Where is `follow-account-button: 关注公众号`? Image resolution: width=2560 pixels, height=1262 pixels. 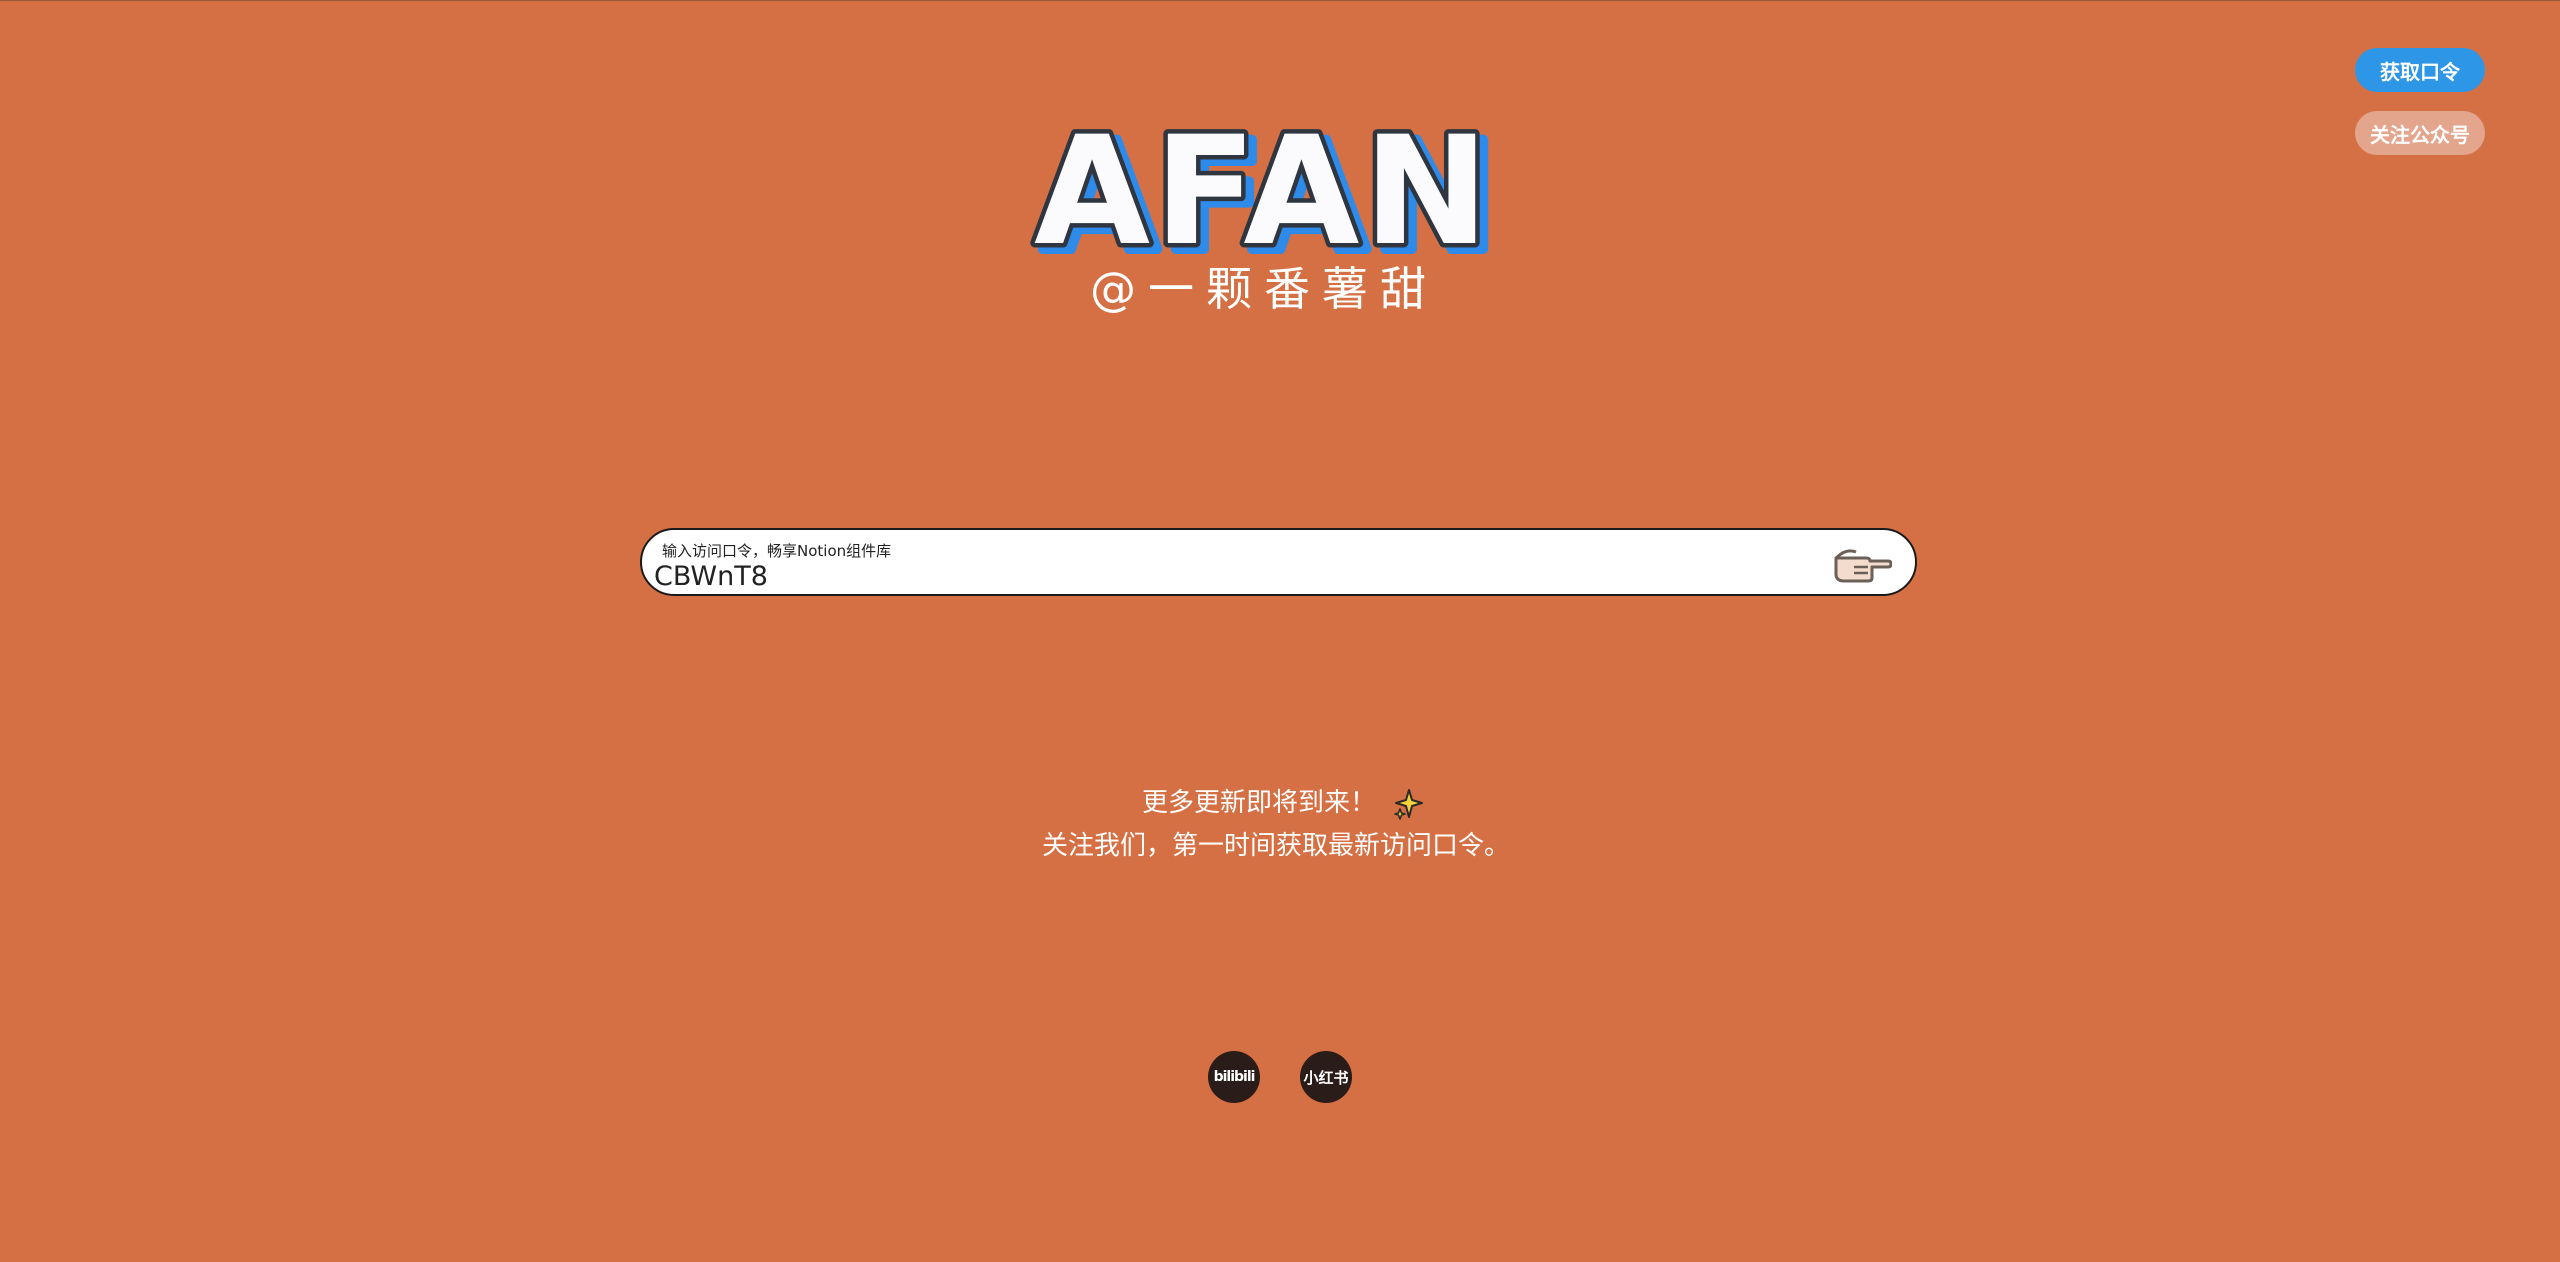 follow-account-button: 关注公众号 is located at coordinates (2420, 133).